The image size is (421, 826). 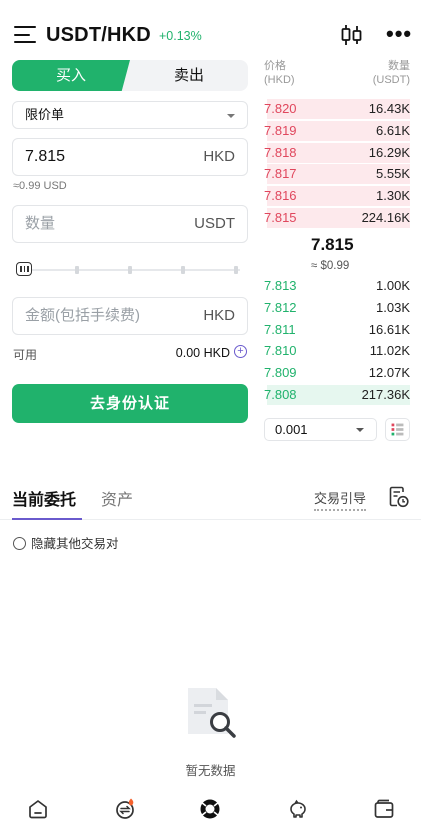 I want to click on wallet-icon, so click(x=384, y=809).